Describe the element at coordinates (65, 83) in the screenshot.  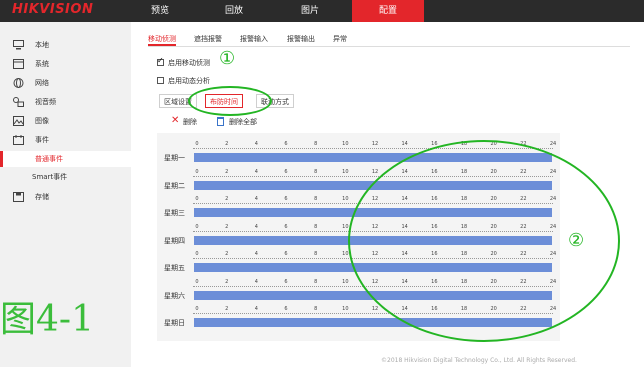
I see `sidebar-item-network: 网络` at that location.